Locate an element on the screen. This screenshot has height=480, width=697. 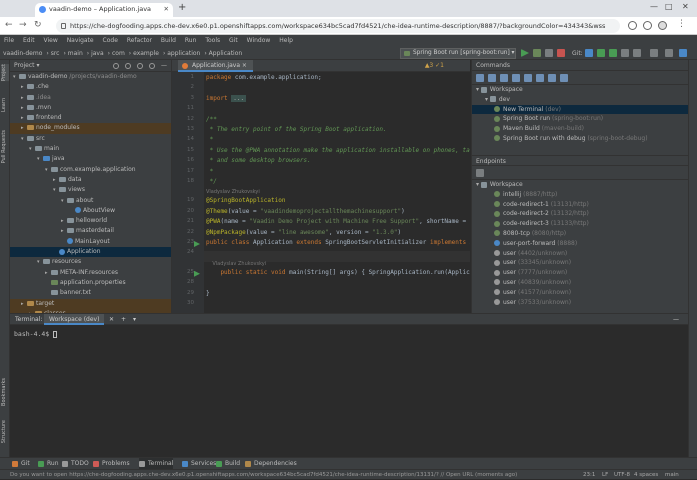
project-tree-item: ▾main is located at coordinates (91, 149).